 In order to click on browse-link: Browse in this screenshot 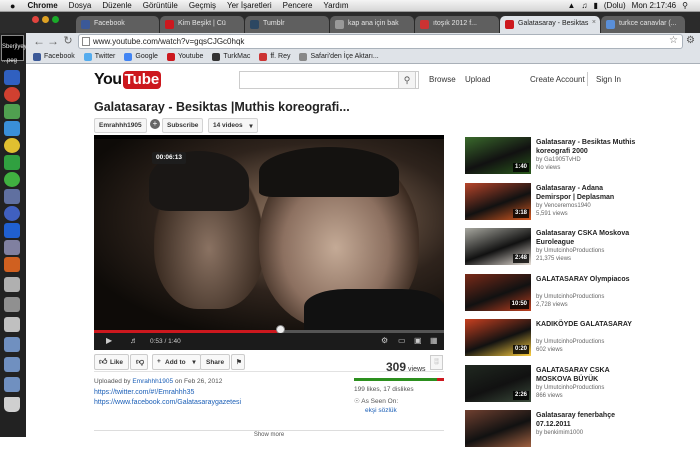, I will do `click(442, 79)`.